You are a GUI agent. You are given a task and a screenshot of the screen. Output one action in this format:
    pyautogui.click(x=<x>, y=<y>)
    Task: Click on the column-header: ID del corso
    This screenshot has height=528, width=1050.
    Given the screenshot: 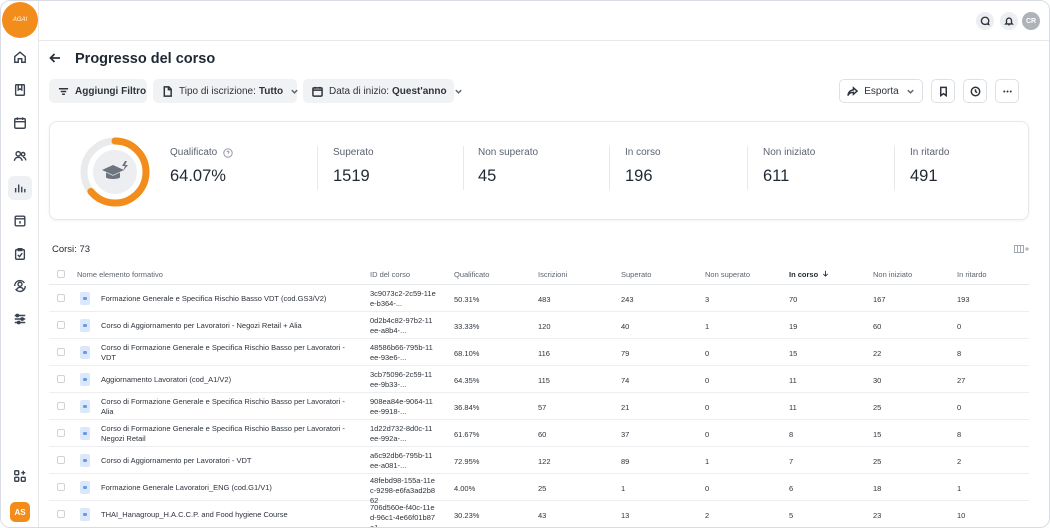 What is the action you would take?
    pyautogui.click(x=390, y=274)
    